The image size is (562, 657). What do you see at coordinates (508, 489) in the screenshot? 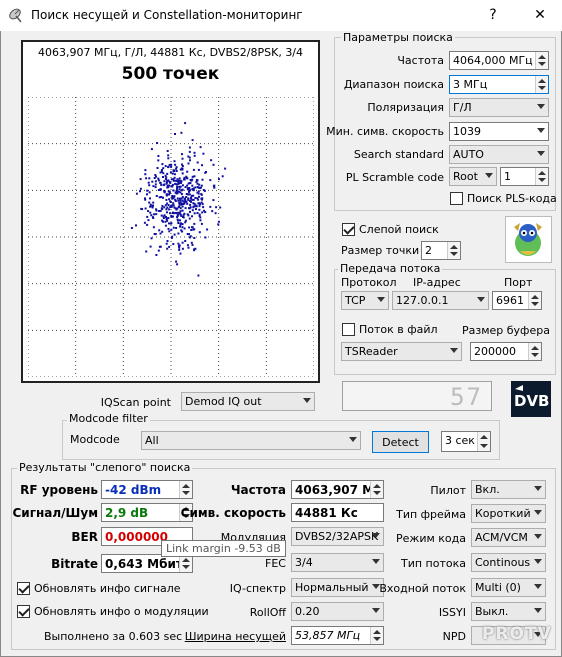
I see `pilot-select: Вкл.` at bounding box center [508, 489].